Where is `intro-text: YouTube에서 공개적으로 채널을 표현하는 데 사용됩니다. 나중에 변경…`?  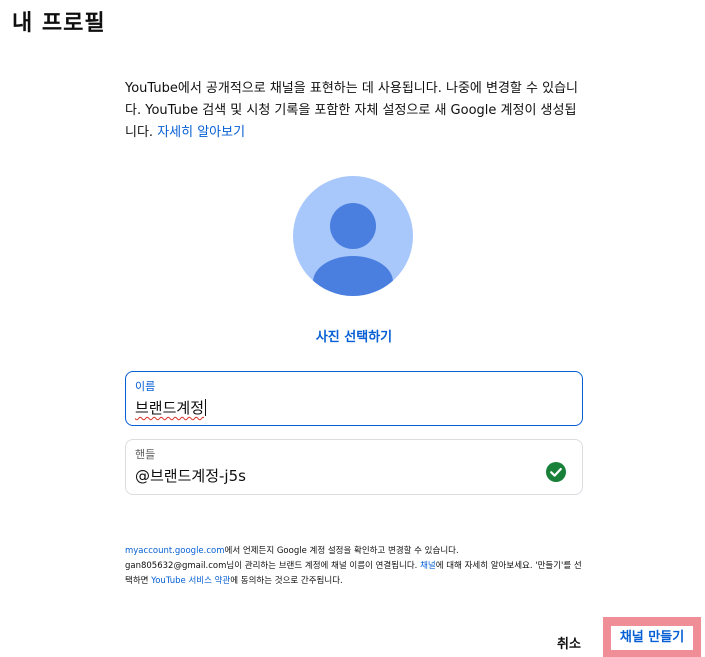
intro-text: YouTube에서 공개적으로 채널을 표현하는 데 사용됩니다. 나중에 변경… is located at coordinates (355, 111).